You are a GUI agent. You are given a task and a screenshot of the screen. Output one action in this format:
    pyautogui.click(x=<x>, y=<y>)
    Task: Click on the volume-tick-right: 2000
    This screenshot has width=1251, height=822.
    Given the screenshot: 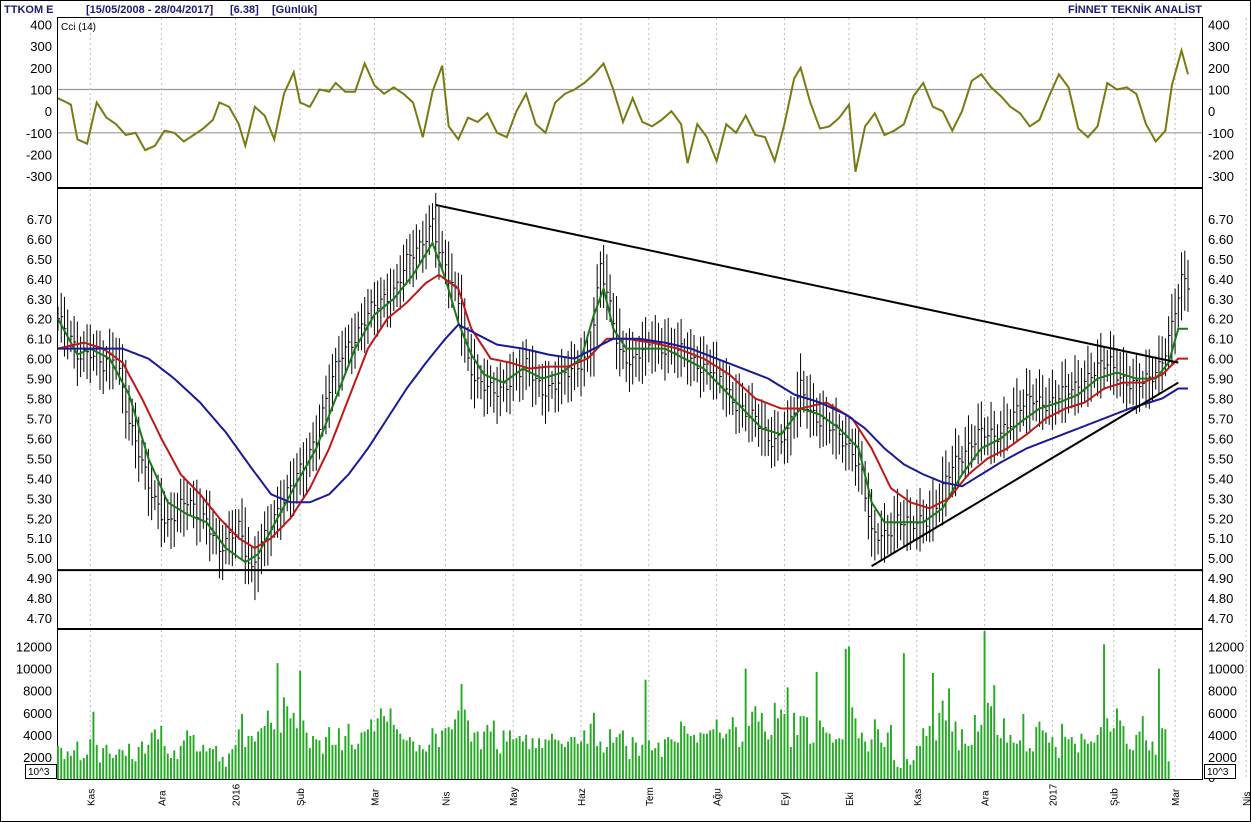 What is the action you would take?
    pyautogui.click(x=1222, y=757)
    